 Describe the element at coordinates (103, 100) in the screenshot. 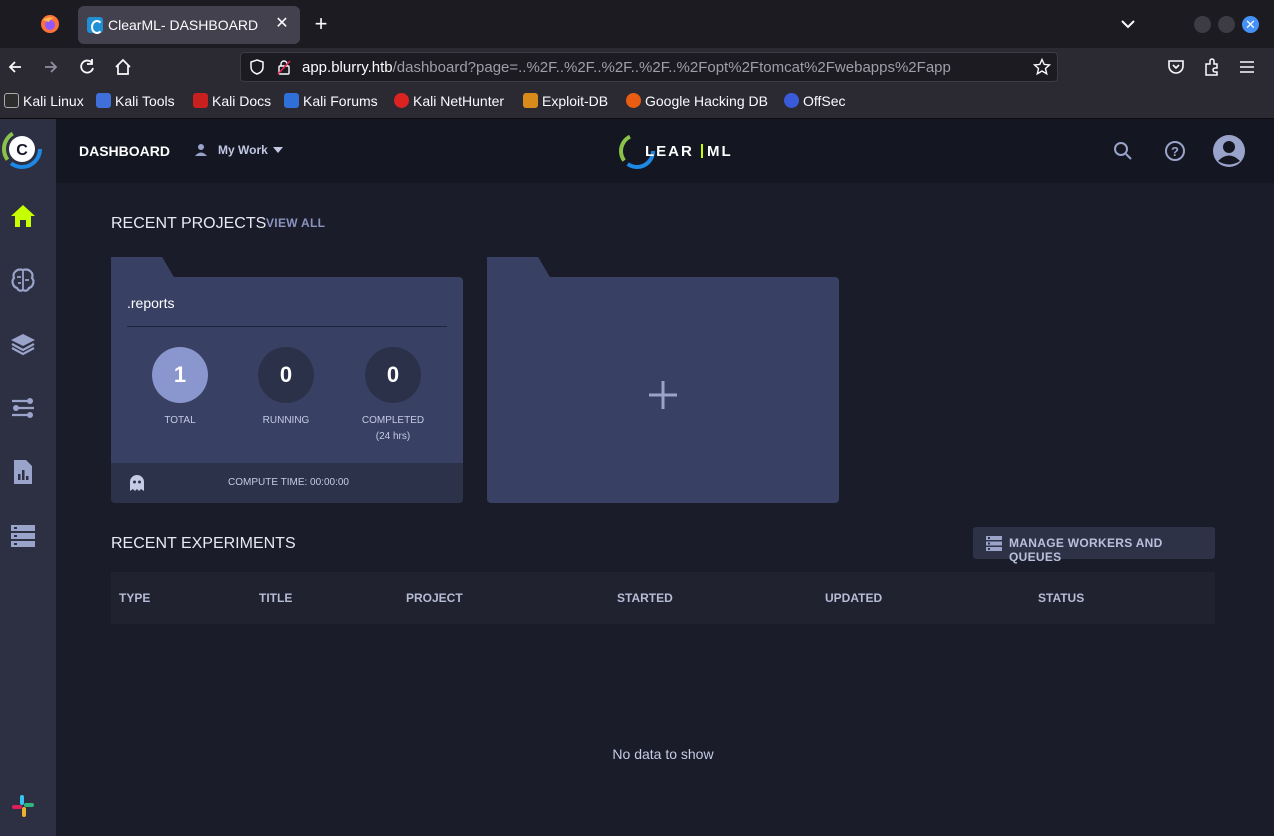

I see `kali-tools-icon` at that location.